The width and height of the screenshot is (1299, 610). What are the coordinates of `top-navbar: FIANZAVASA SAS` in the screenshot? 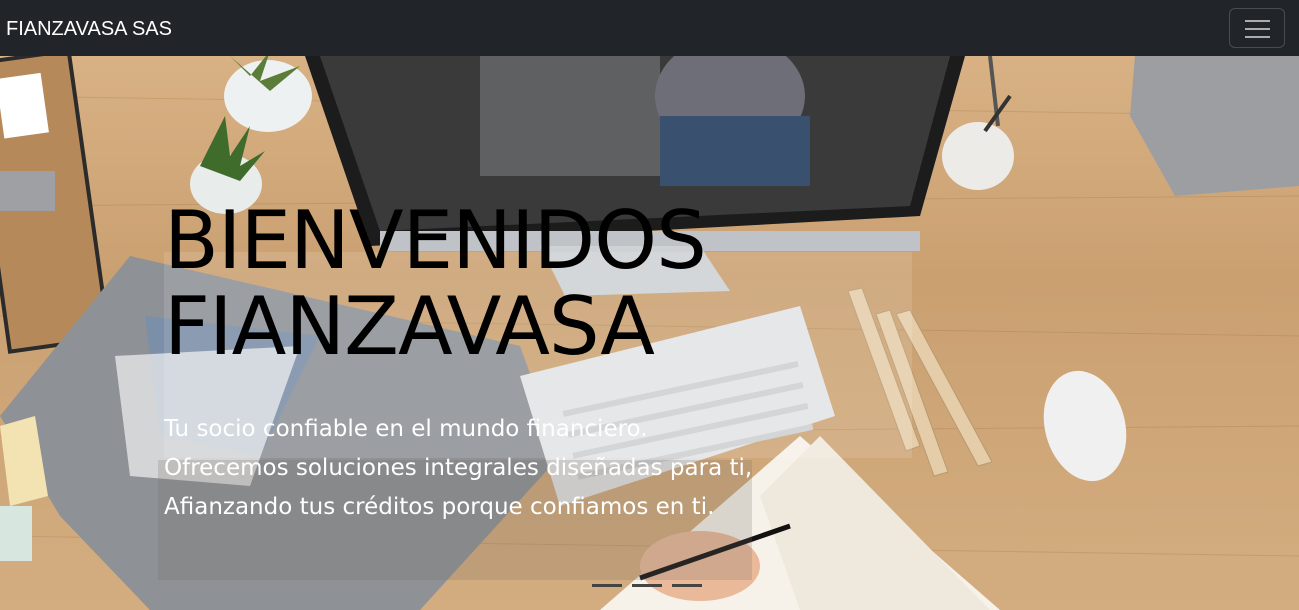 It's located at (649, 28).